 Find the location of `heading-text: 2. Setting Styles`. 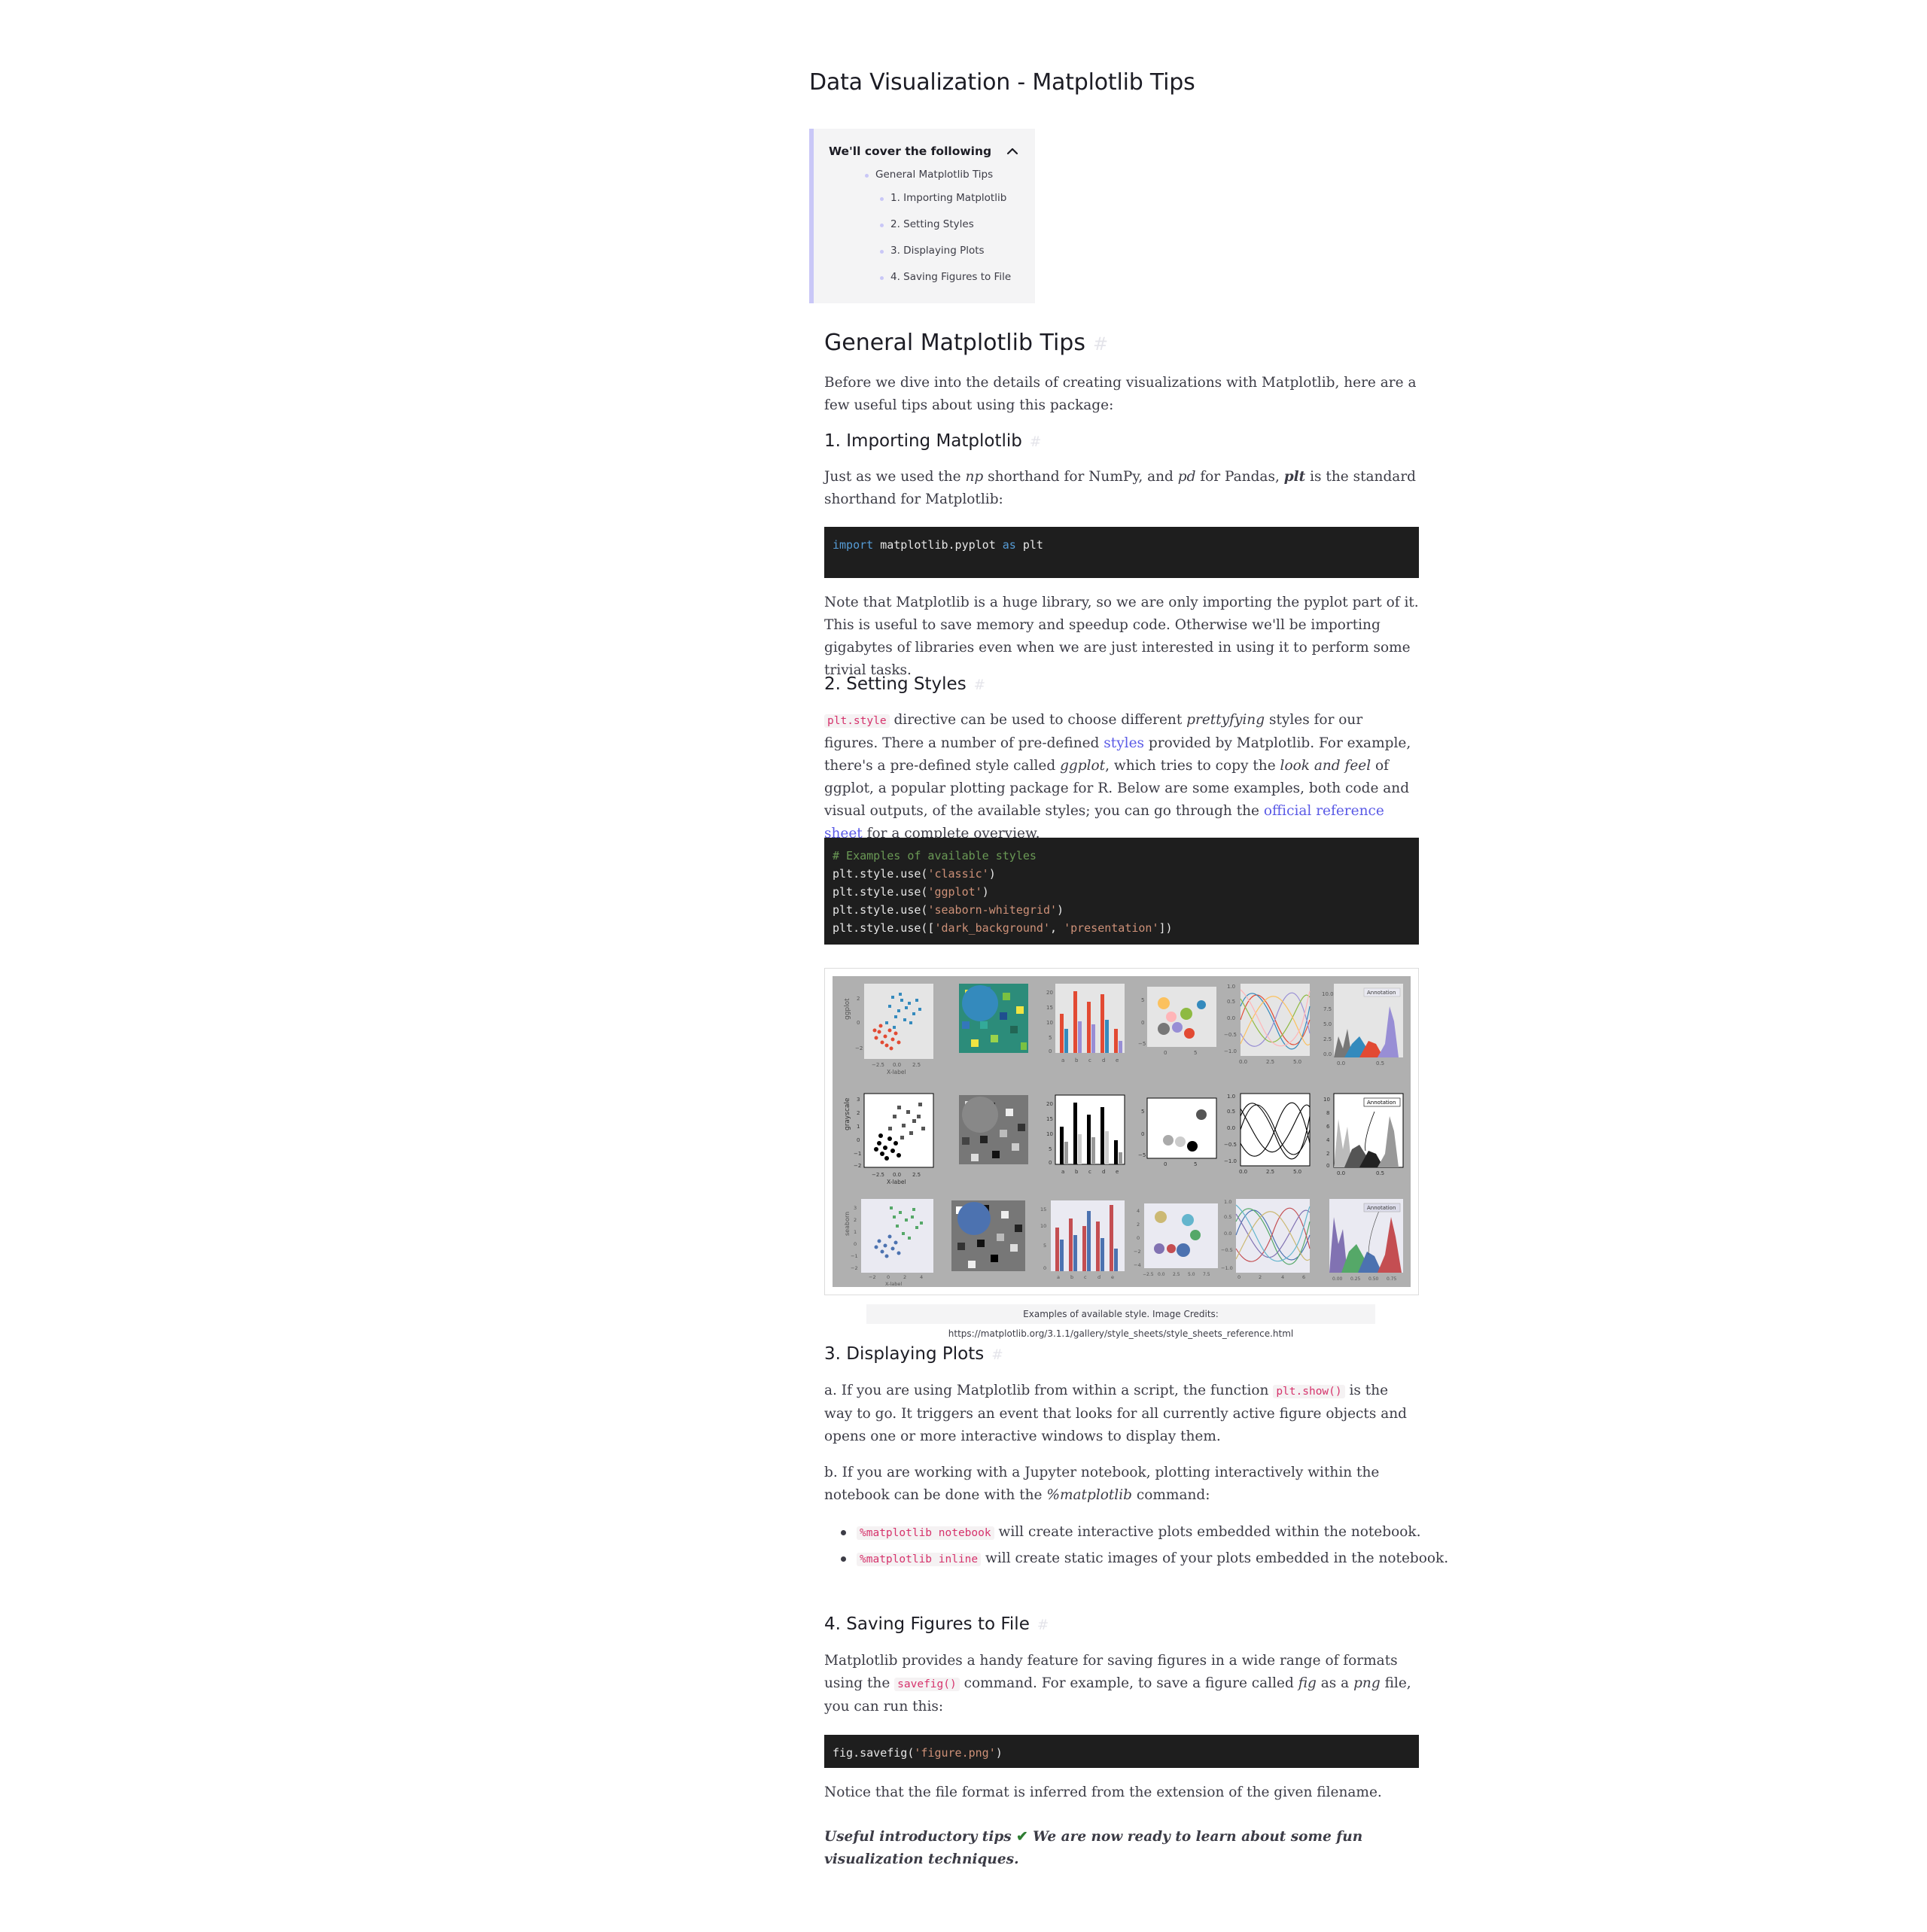

heading-text: 2. Setting Styles is located at coordinates (895, 684).